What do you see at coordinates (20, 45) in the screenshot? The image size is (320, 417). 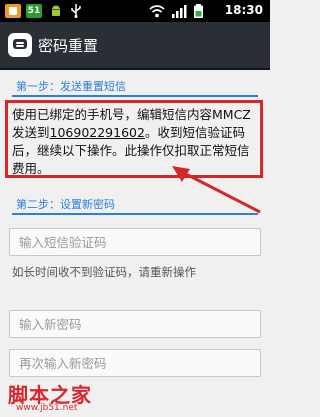 I see `app-icon` at bounding box center [20, 45].